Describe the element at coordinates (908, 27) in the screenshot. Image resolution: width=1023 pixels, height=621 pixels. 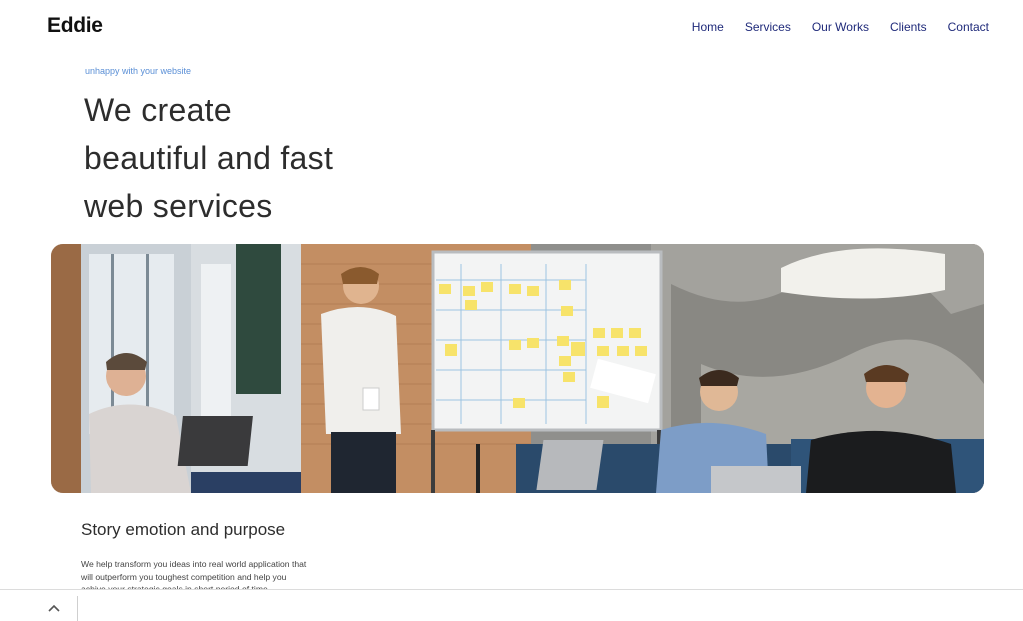
I see `nav-link-clients: Clients` at that location.